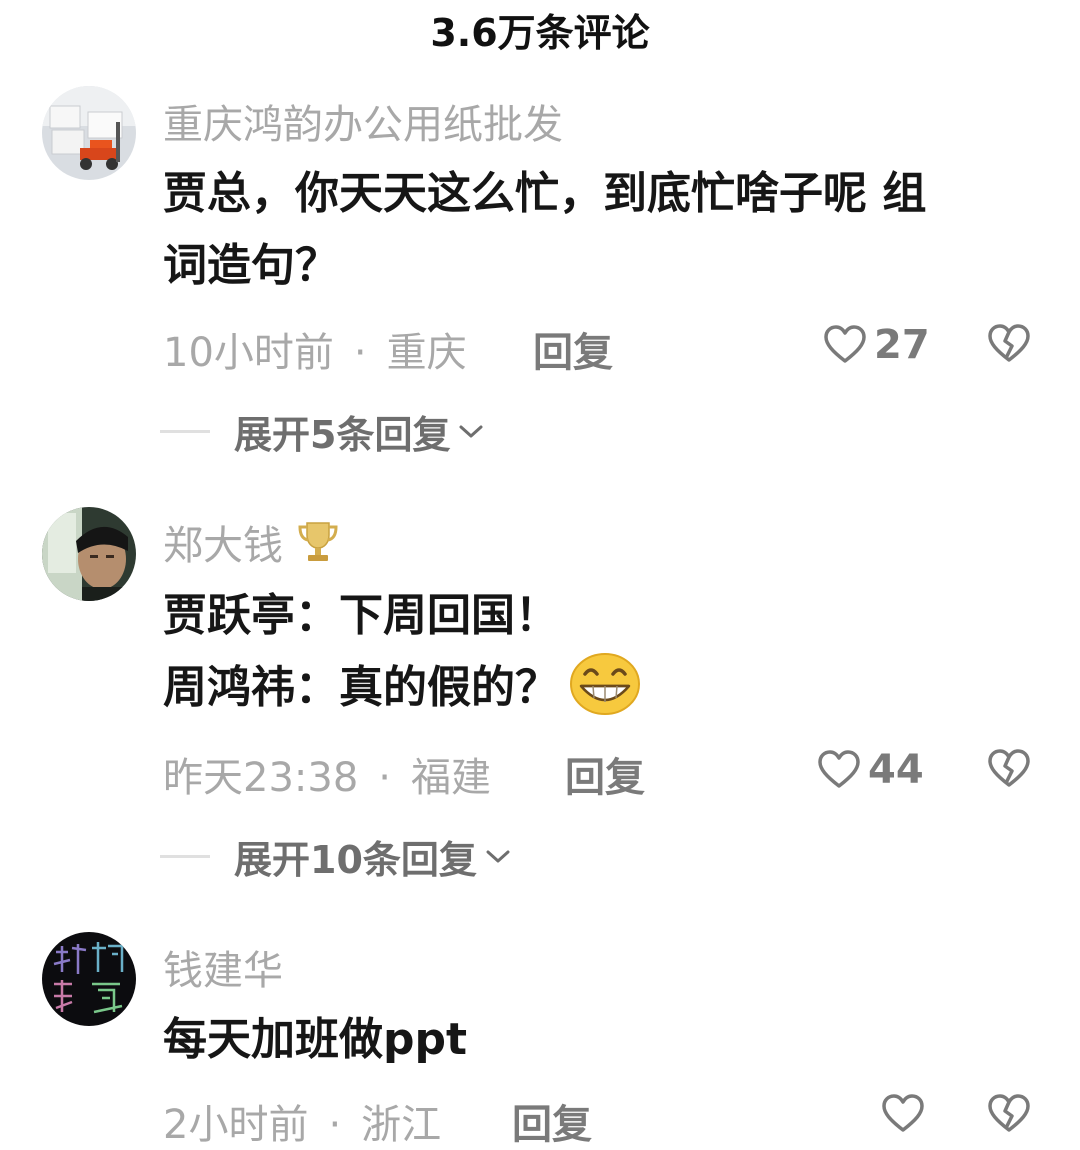 This screenshot has width=1080, height=1150. Describe the element at coordinates (251, 265) in the screenshot. I see `comment-line: 词造句？` at that location.